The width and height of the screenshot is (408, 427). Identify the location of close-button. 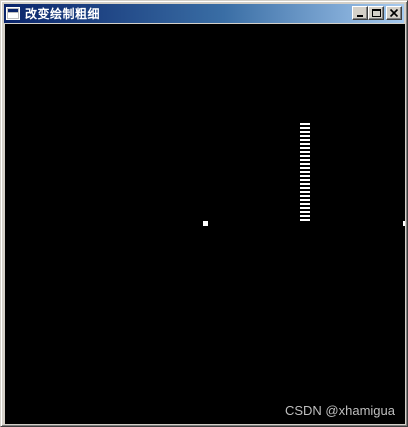
(394, 13).